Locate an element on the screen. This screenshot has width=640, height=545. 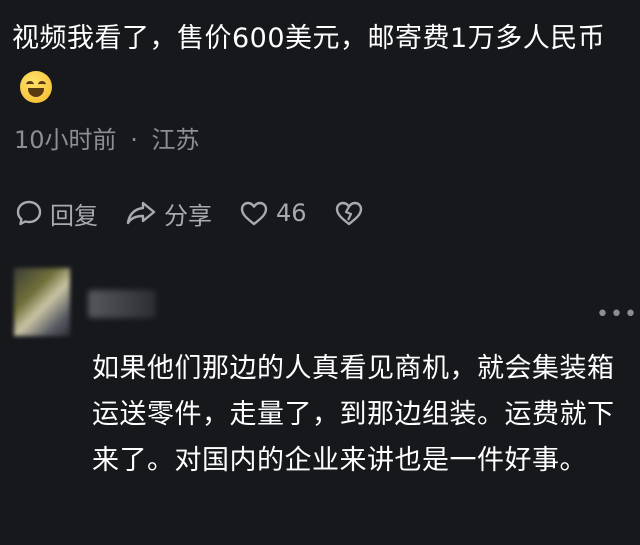
avatar is located at coordinates (42, 302).